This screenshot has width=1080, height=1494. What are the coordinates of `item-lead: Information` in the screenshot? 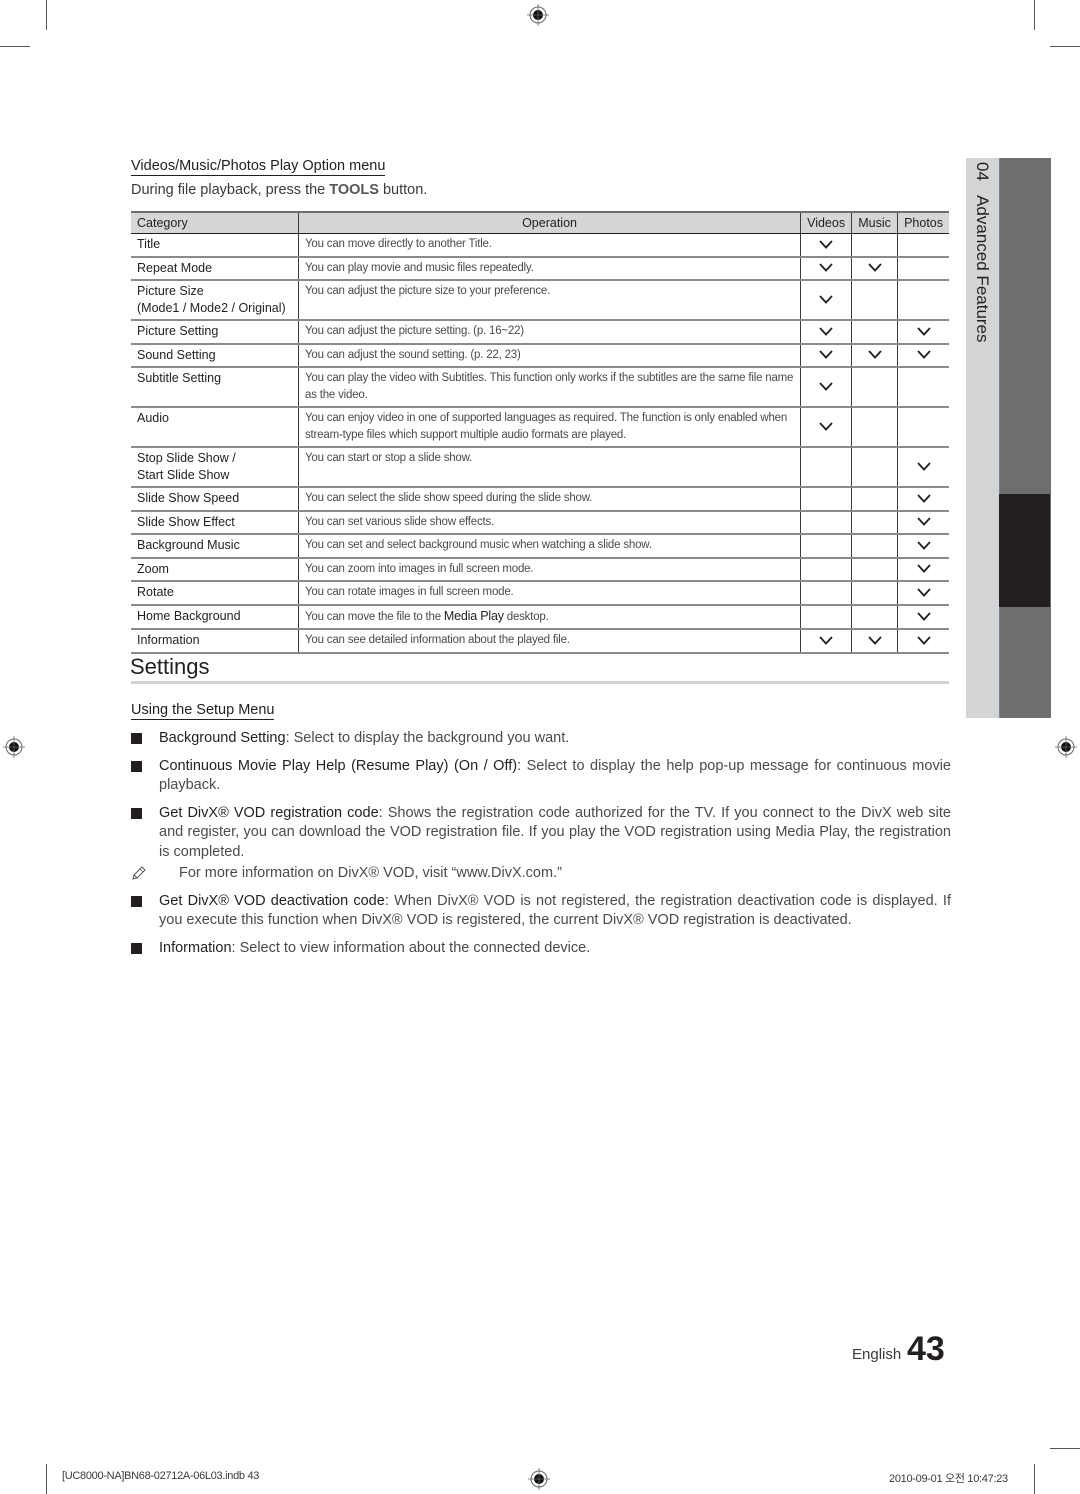 It's located at (195, 947).